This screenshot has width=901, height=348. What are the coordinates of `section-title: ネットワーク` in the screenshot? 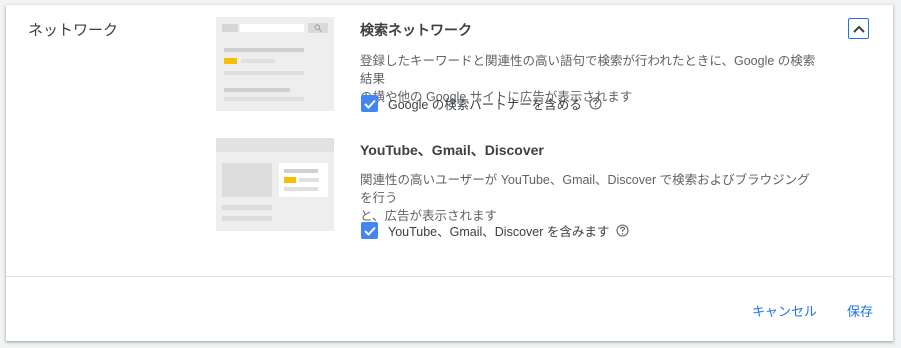 It's located at (73, 30).